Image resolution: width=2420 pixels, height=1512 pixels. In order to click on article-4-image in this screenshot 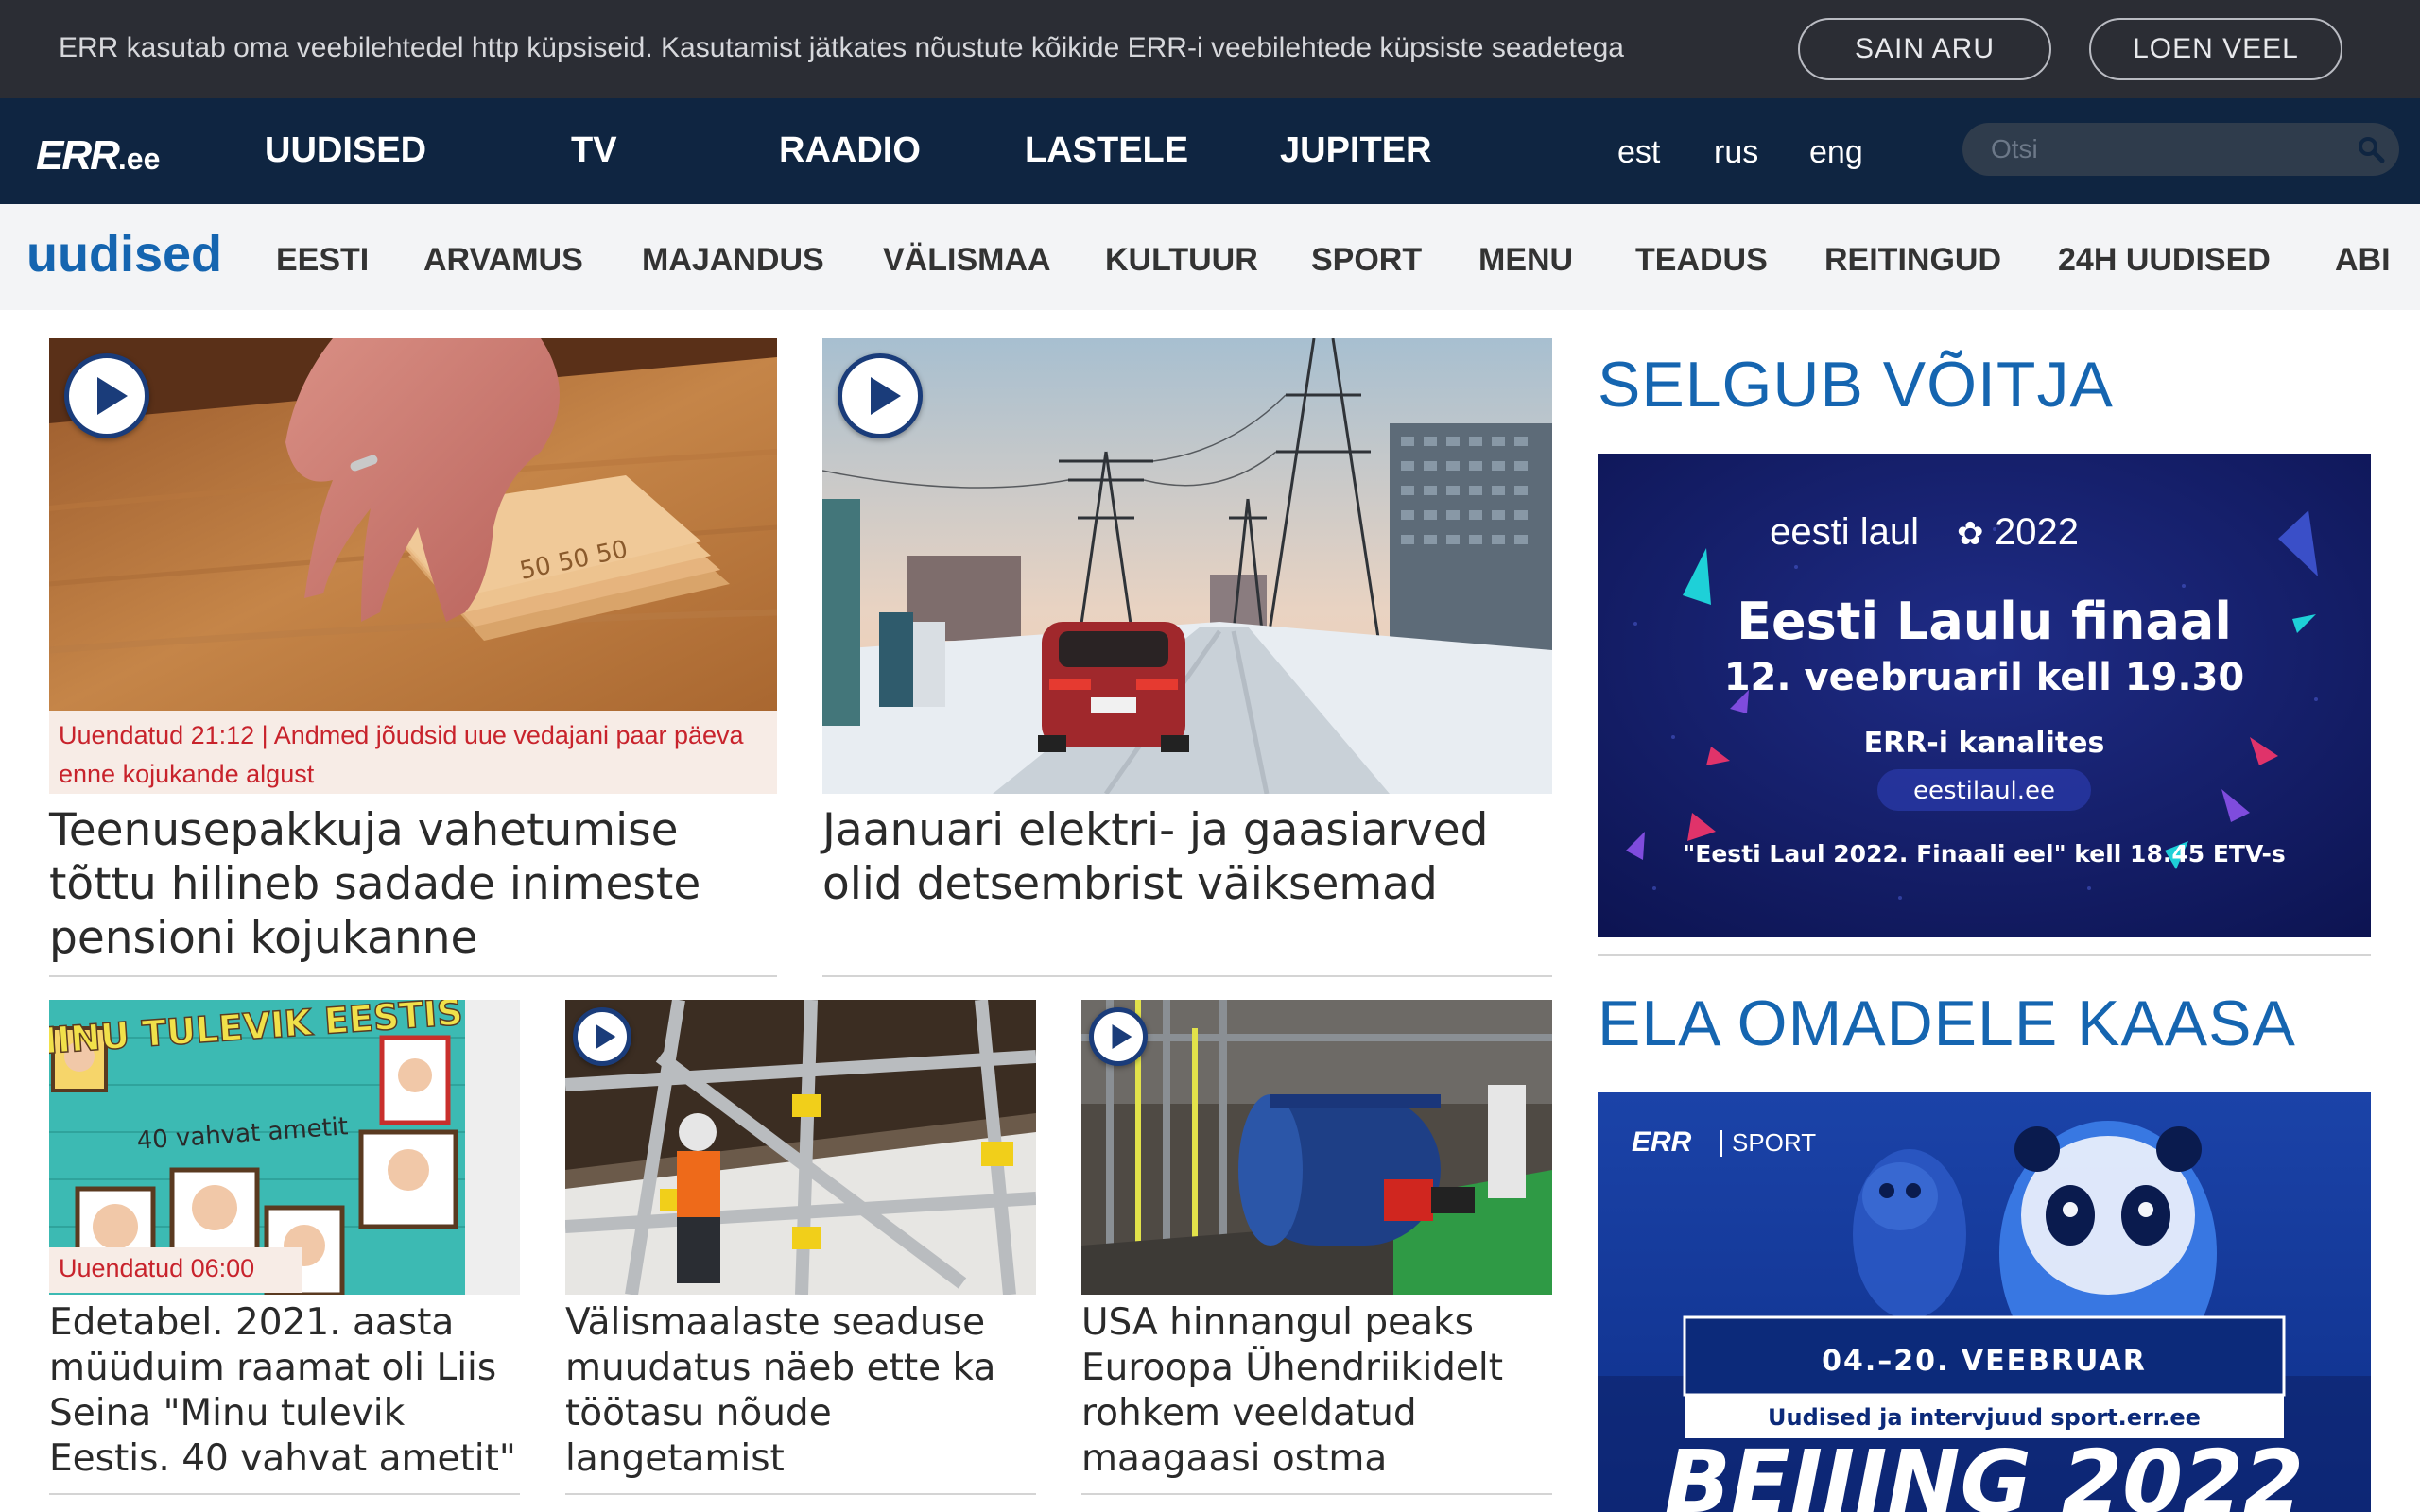, I will do `click(800, 1147)`.